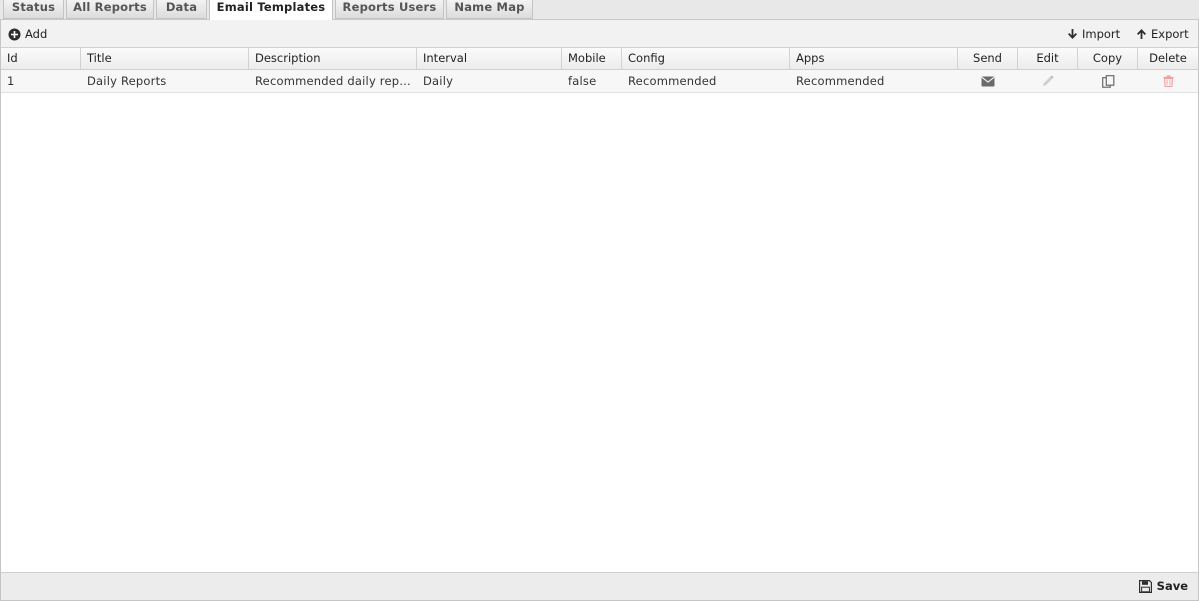 The image size is (1199, 601). I want to click on add-button: Add, so click(27, 34).